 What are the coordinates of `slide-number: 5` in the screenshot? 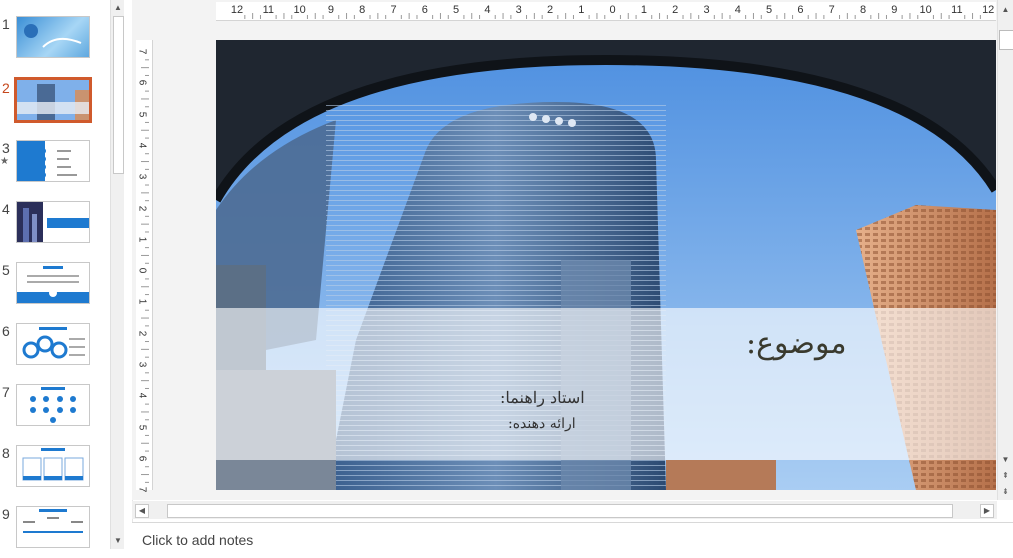 It's located at (6, 270).